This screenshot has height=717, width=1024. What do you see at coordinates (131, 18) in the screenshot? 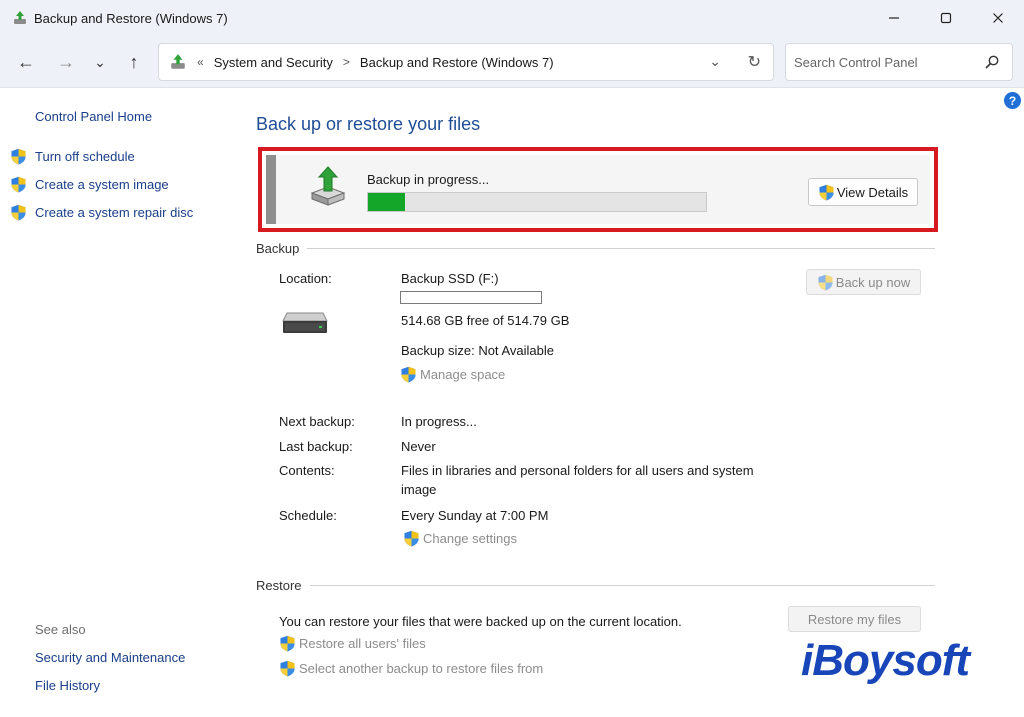
I see `window-title: Backup and Restore (Windows 7)` at bounding box center [131, 18].